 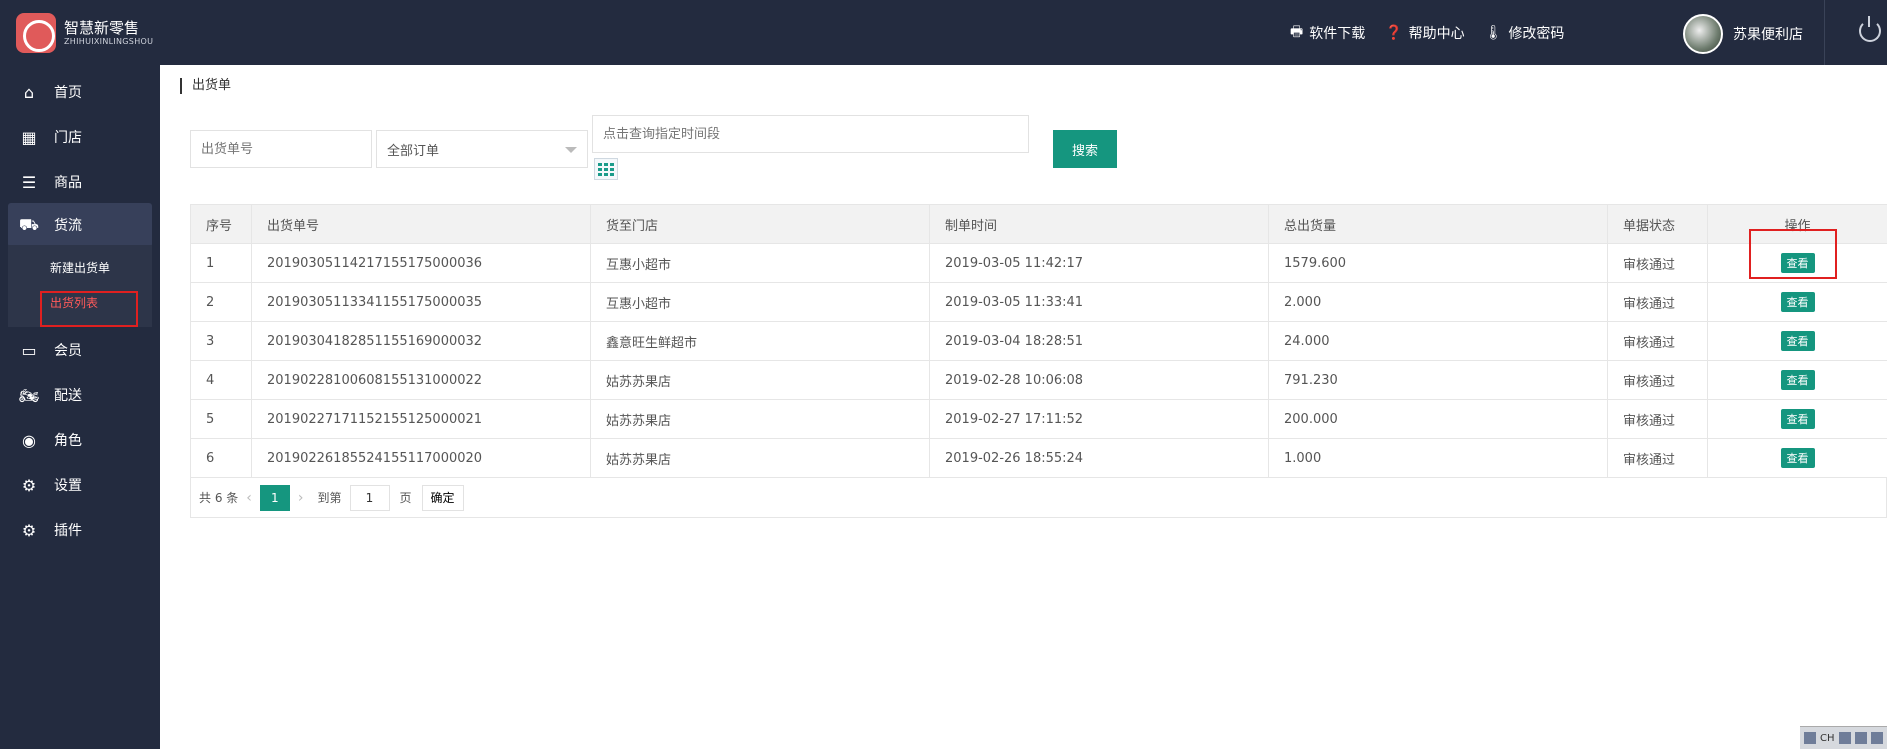 I want to click on cell-order-no: 20190304182851155169000032, so click(x=421, y=341).